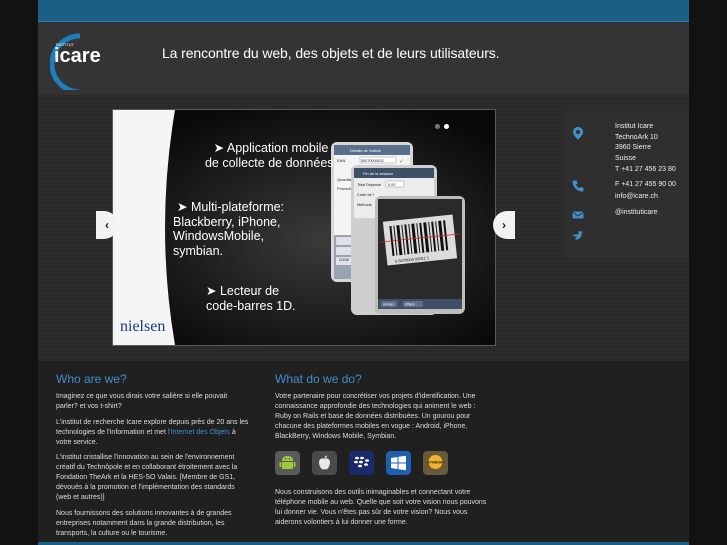  I want to click on windows-mobile-icon, so click(398, 463).